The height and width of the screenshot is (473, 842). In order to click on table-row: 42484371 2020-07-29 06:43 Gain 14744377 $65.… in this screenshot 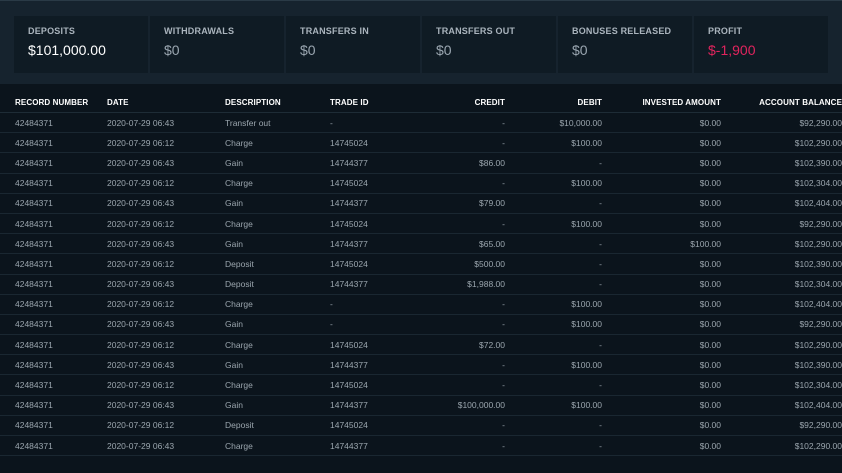, I will do `click(421, 244)`.